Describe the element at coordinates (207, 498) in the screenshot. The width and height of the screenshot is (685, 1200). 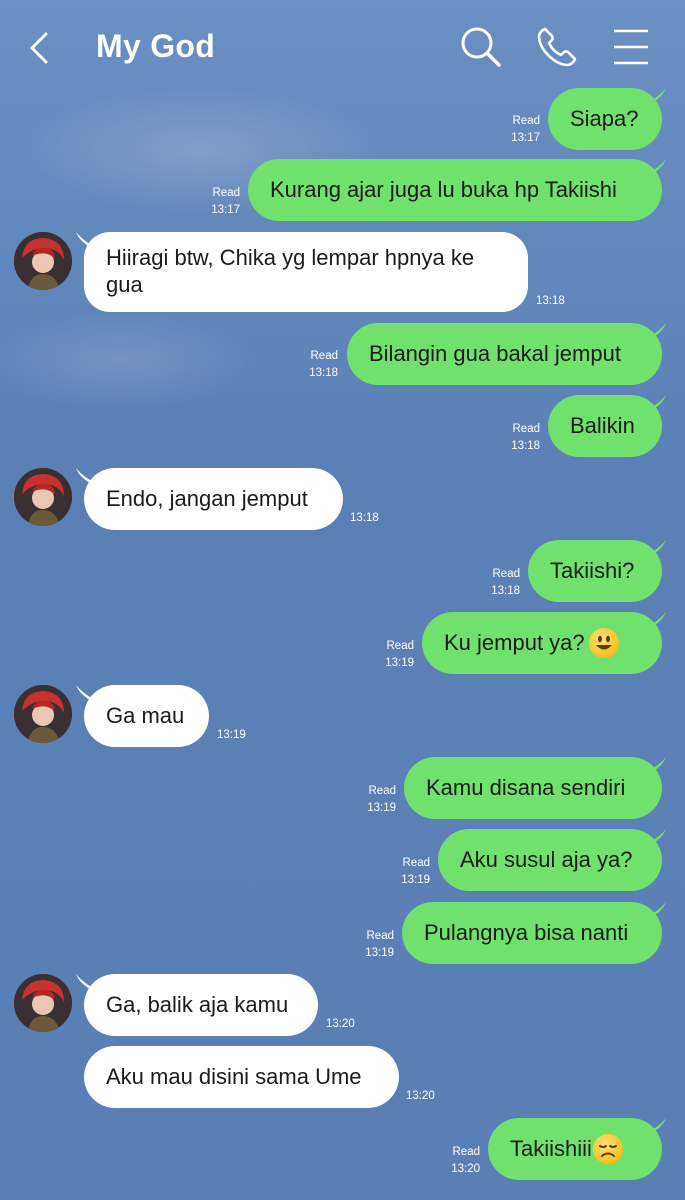
I see `message-text: Endo, jangan jemput` at that location.